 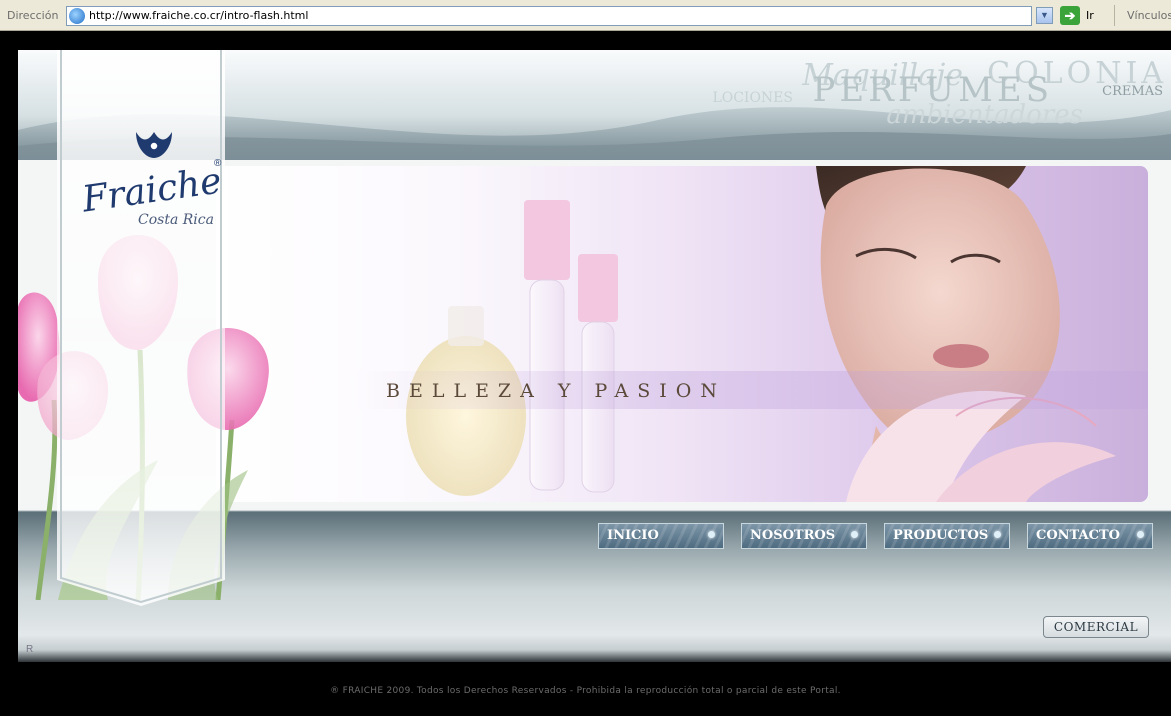 What do you see at coordinates (1044, 15) in the screenshot?
I see `chevron-down-icon: ▼` at bounding box center [1044, 15].